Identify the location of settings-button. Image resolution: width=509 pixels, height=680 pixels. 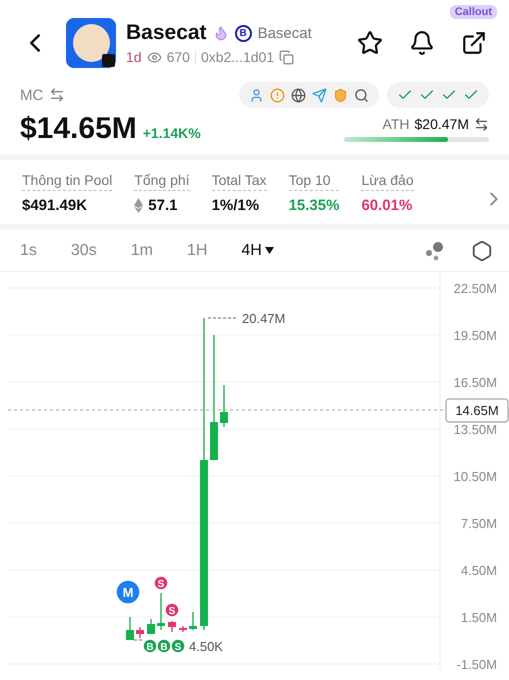
(482, 251).